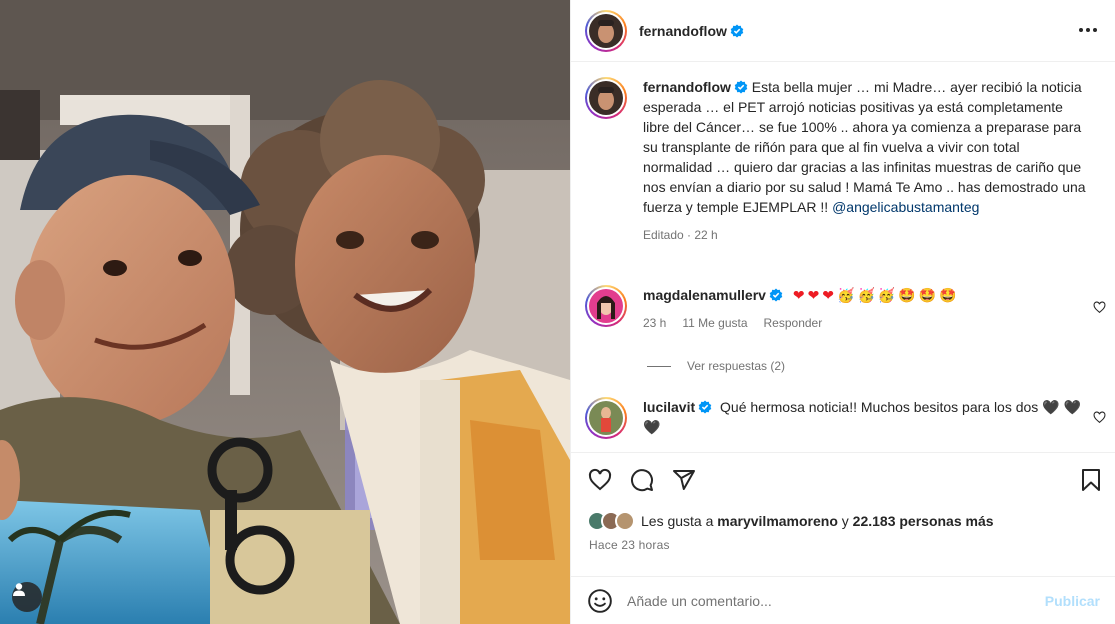  Describe the element at coordinates (669, 407) in the screenshot. I see `comment-username: lucilavit` at that location.